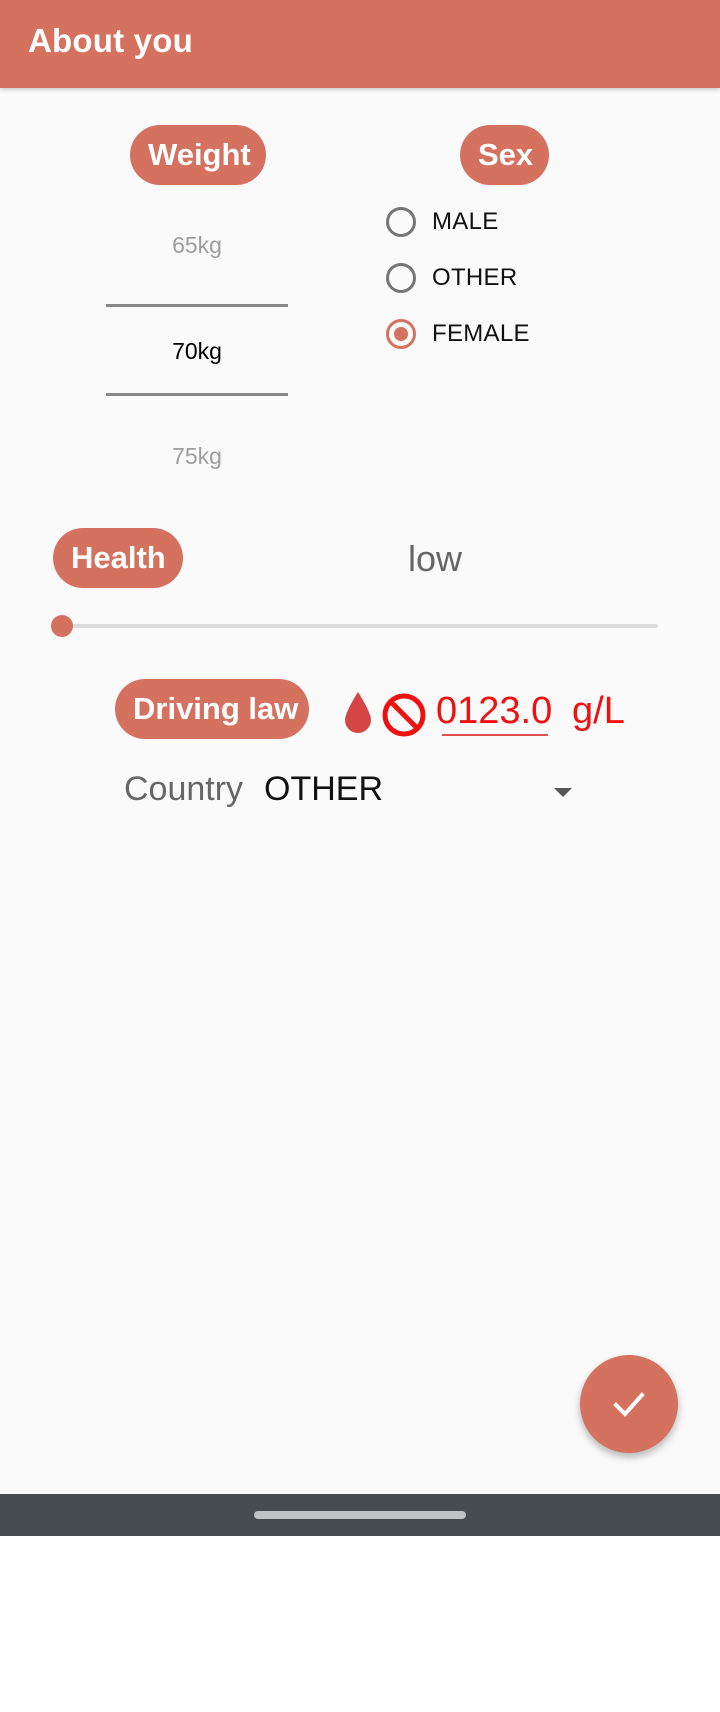  What do you see at coordinates (198, 155) in the screenshot?
I see `weight-label: Weight` at bounding box center [198, 155].